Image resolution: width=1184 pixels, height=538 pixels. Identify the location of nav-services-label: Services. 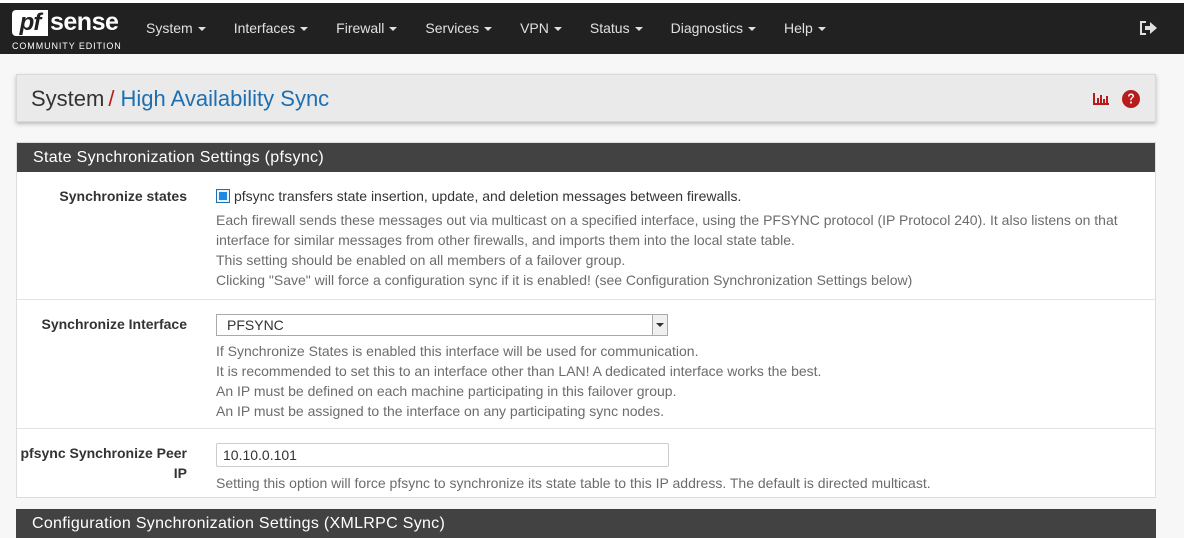
(452, 28).